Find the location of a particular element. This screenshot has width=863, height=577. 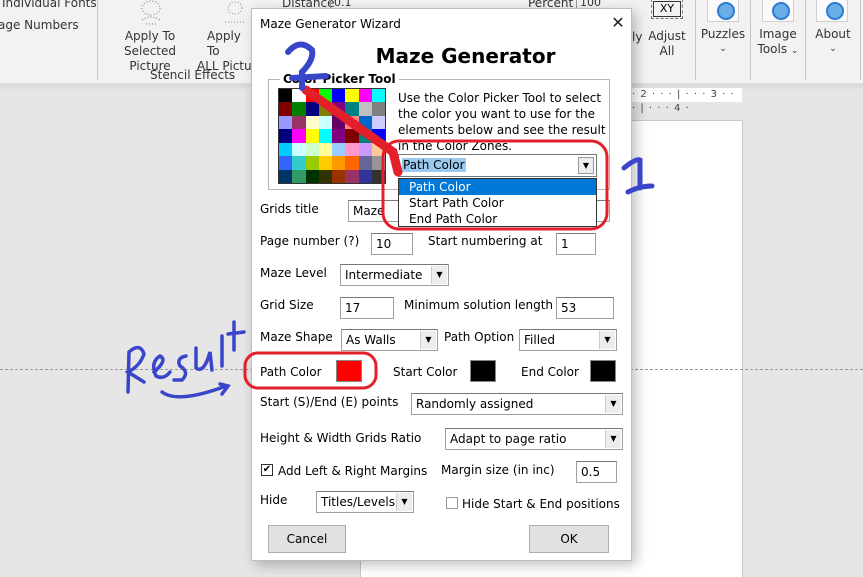

color-target-select: Path Color ▼ is located at coordinates (497, 165).